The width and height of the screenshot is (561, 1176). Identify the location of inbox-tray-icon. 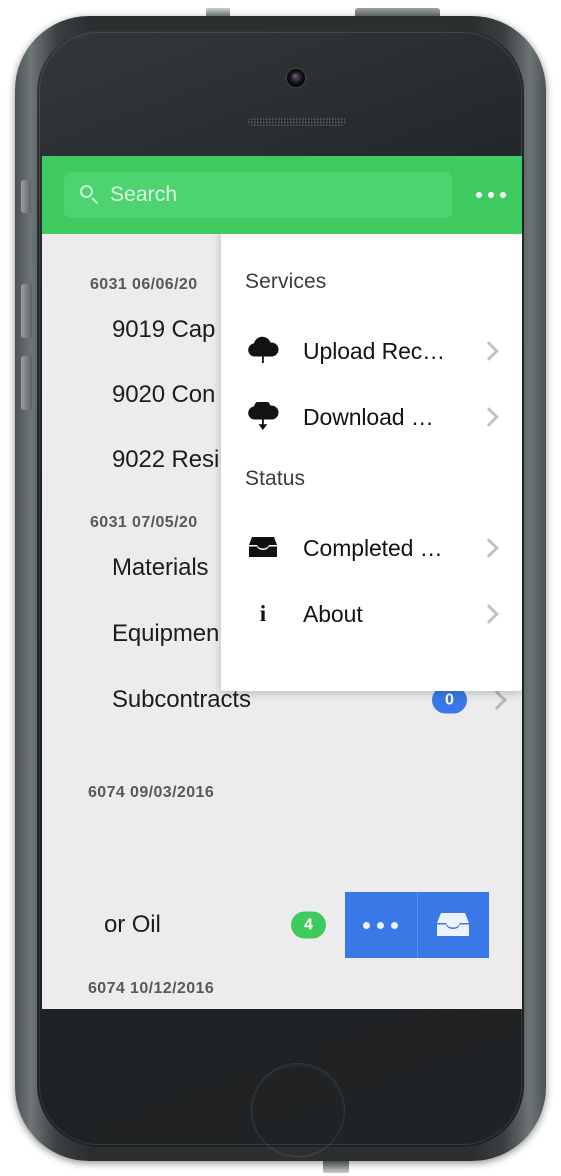
(263, 548).